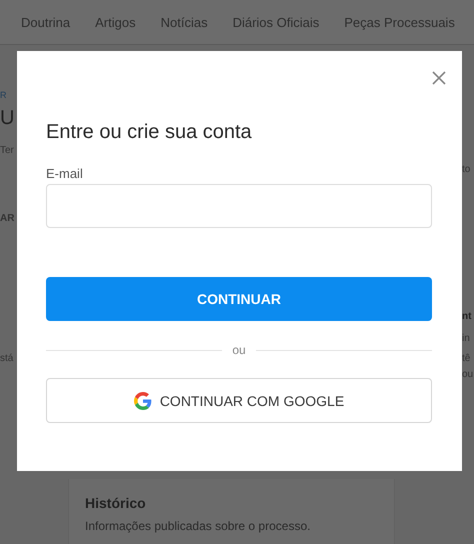  What do you see at coordinates (399, 22) in the screenshot?
I see `nav-link: Peças Processuais` at bounding box center [399, 22].